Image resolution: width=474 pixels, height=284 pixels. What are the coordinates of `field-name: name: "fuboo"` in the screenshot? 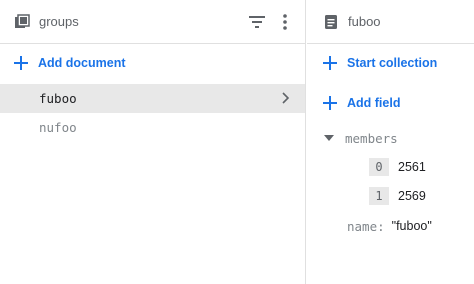 It's located at (389, 226).